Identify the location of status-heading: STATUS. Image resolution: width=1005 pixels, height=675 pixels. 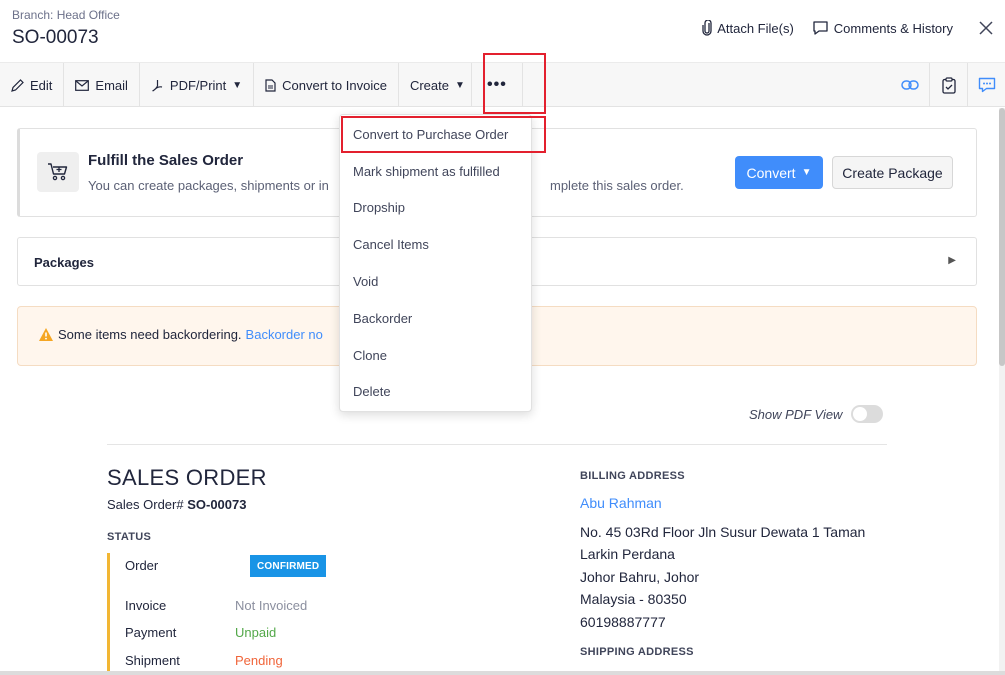
(129, 537).